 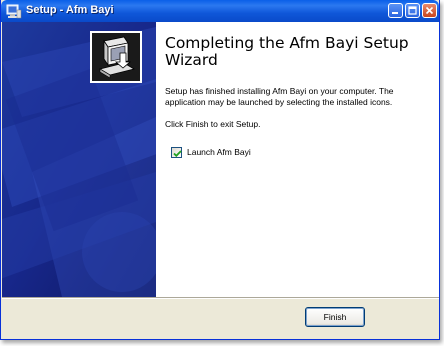 What do you see at coordinates (213, 124) in the screenshot?
I see `exit-instruction: Click Finish to exit Setup.` at bounding box center [213, 124].